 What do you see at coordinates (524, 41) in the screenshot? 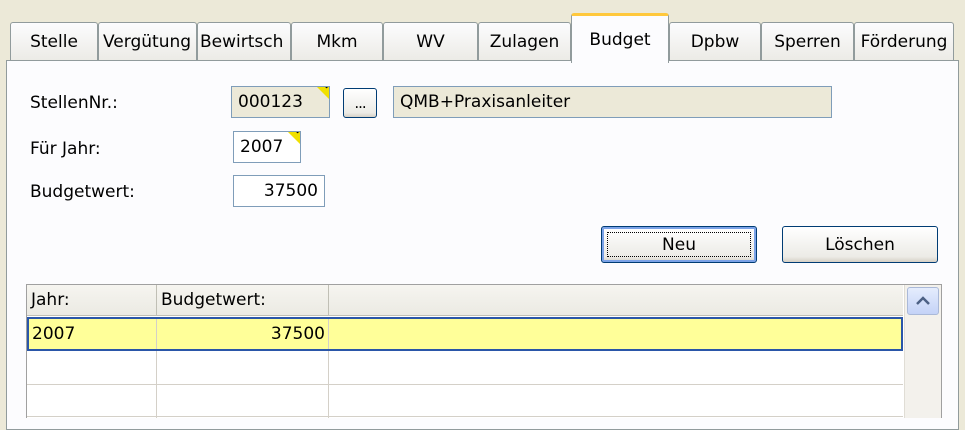
I see `tab-zulagen: Zulagen` at bounding box center [524, 41].